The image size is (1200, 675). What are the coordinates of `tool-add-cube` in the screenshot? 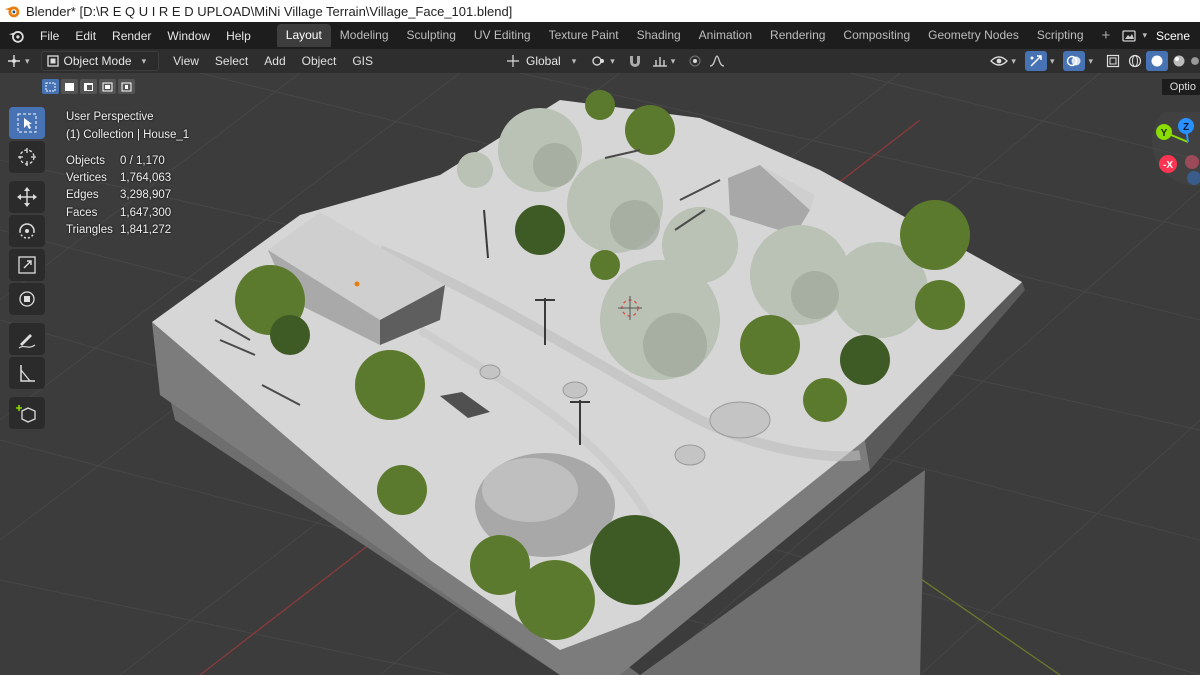 It's located at (27, 413).